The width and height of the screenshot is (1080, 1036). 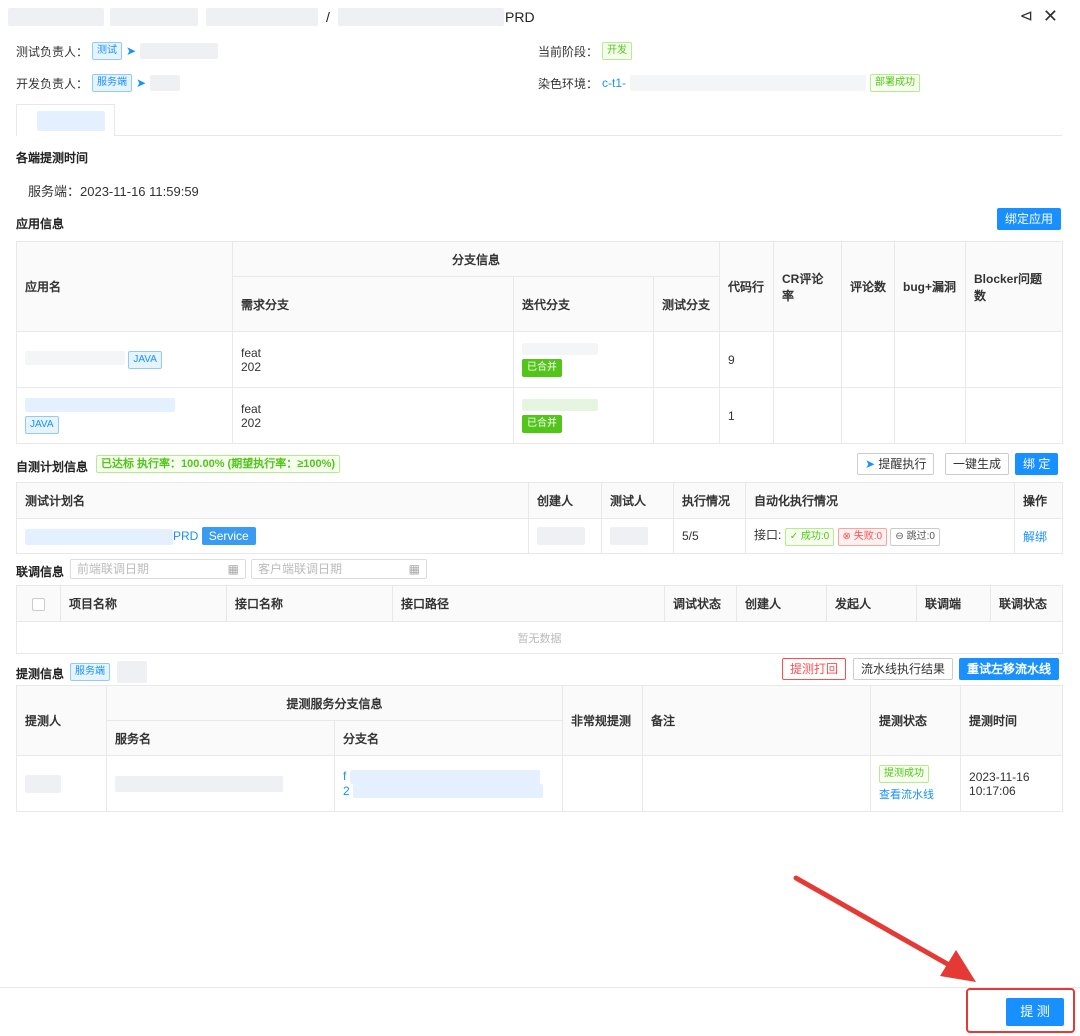 I want to click on select-all-checkbox, so click(x=38, y=604).